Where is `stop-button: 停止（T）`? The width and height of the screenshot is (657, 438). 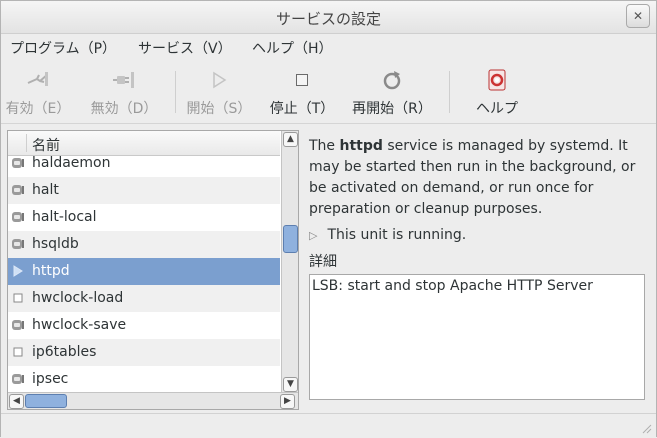
stop-button: 停止（T） is located at coordinates (302, 92).